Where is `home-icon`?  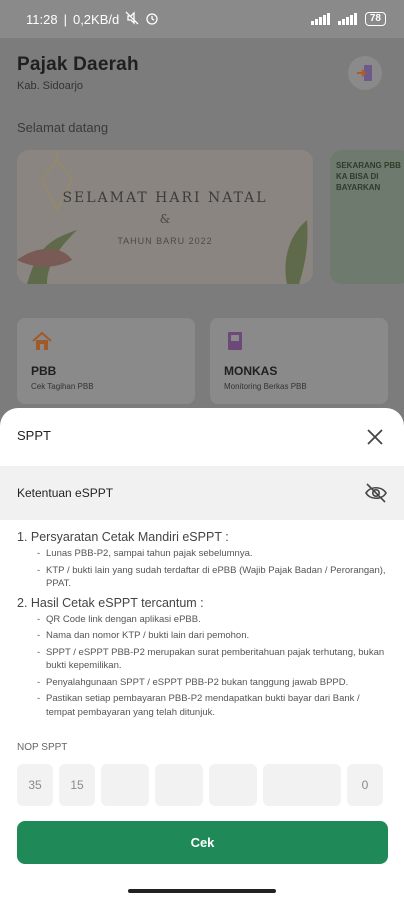
home-icon is located at coordinates (42, 340).